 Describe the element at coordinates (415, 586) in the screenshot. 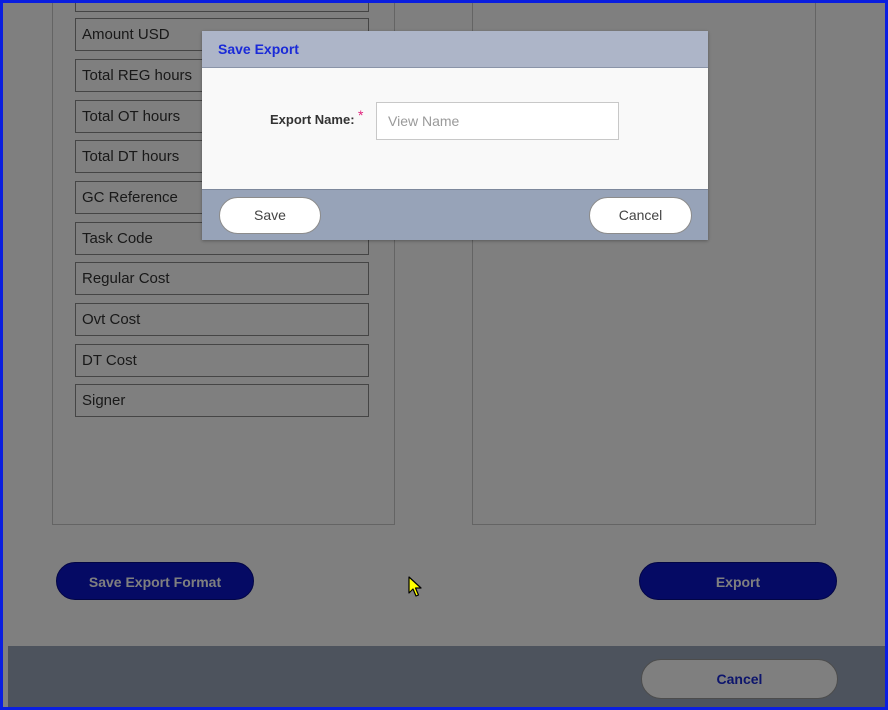

I see `mouse-cursor-icon` at that location.